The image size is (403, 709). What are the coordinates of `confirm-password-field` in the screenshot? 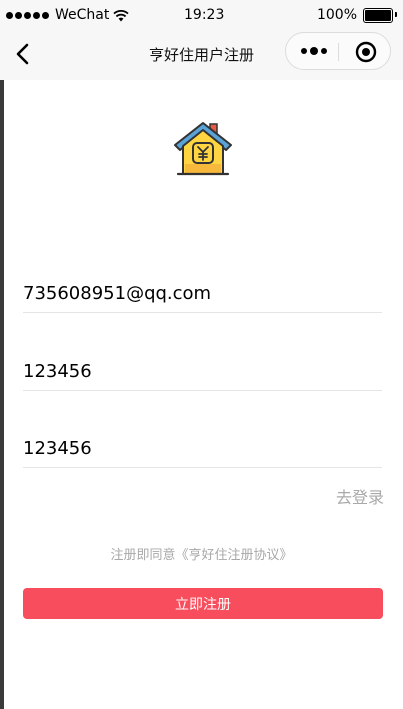 It's located at (202, 449).